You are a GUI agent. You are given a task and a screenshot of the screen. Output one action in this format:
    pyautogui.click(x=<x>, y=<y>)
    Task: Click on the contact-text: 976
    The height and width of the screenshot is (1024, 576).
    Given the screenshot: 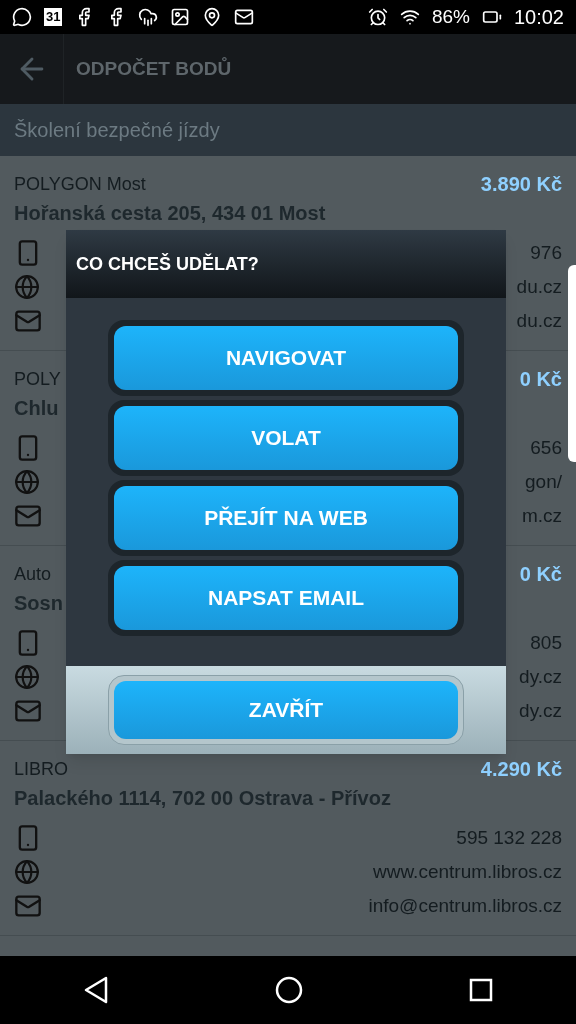 What is the action you would take?
    pyautogui.click(x=546, y=252)
    